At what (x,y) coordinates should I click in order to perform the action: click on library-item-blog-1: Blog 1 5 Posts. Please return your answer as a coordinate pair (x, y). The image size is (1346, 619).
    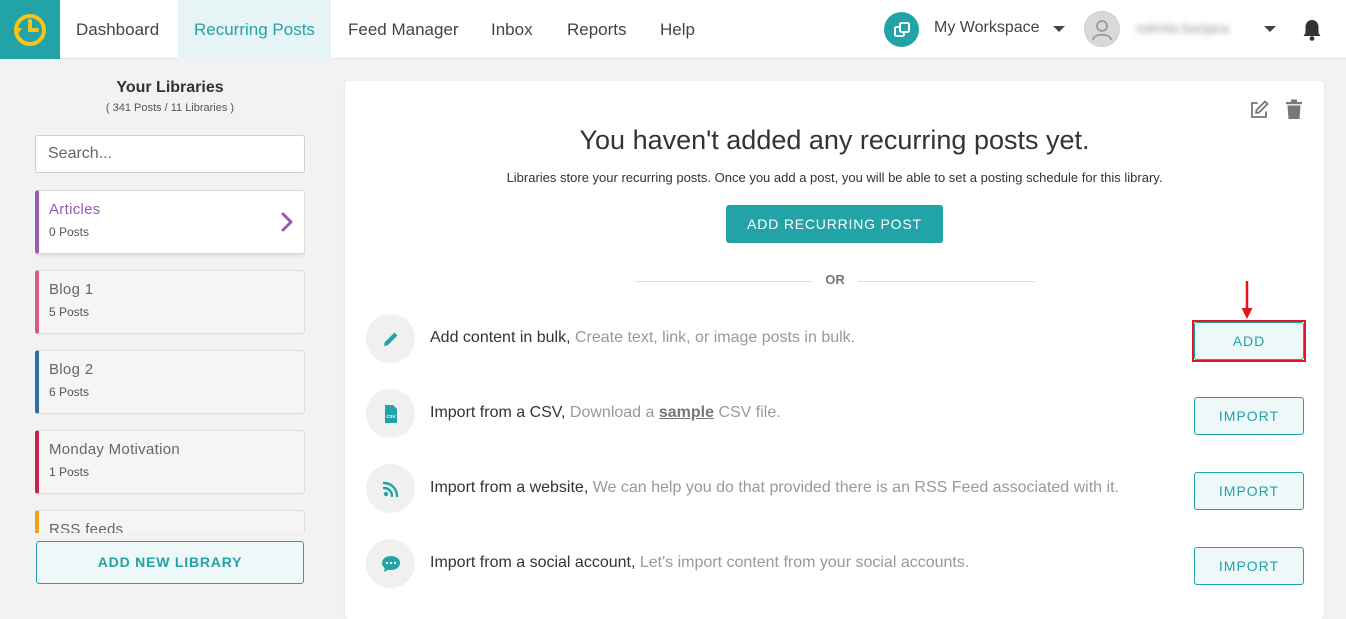
    Looking at the image, I should click on (170, 302).